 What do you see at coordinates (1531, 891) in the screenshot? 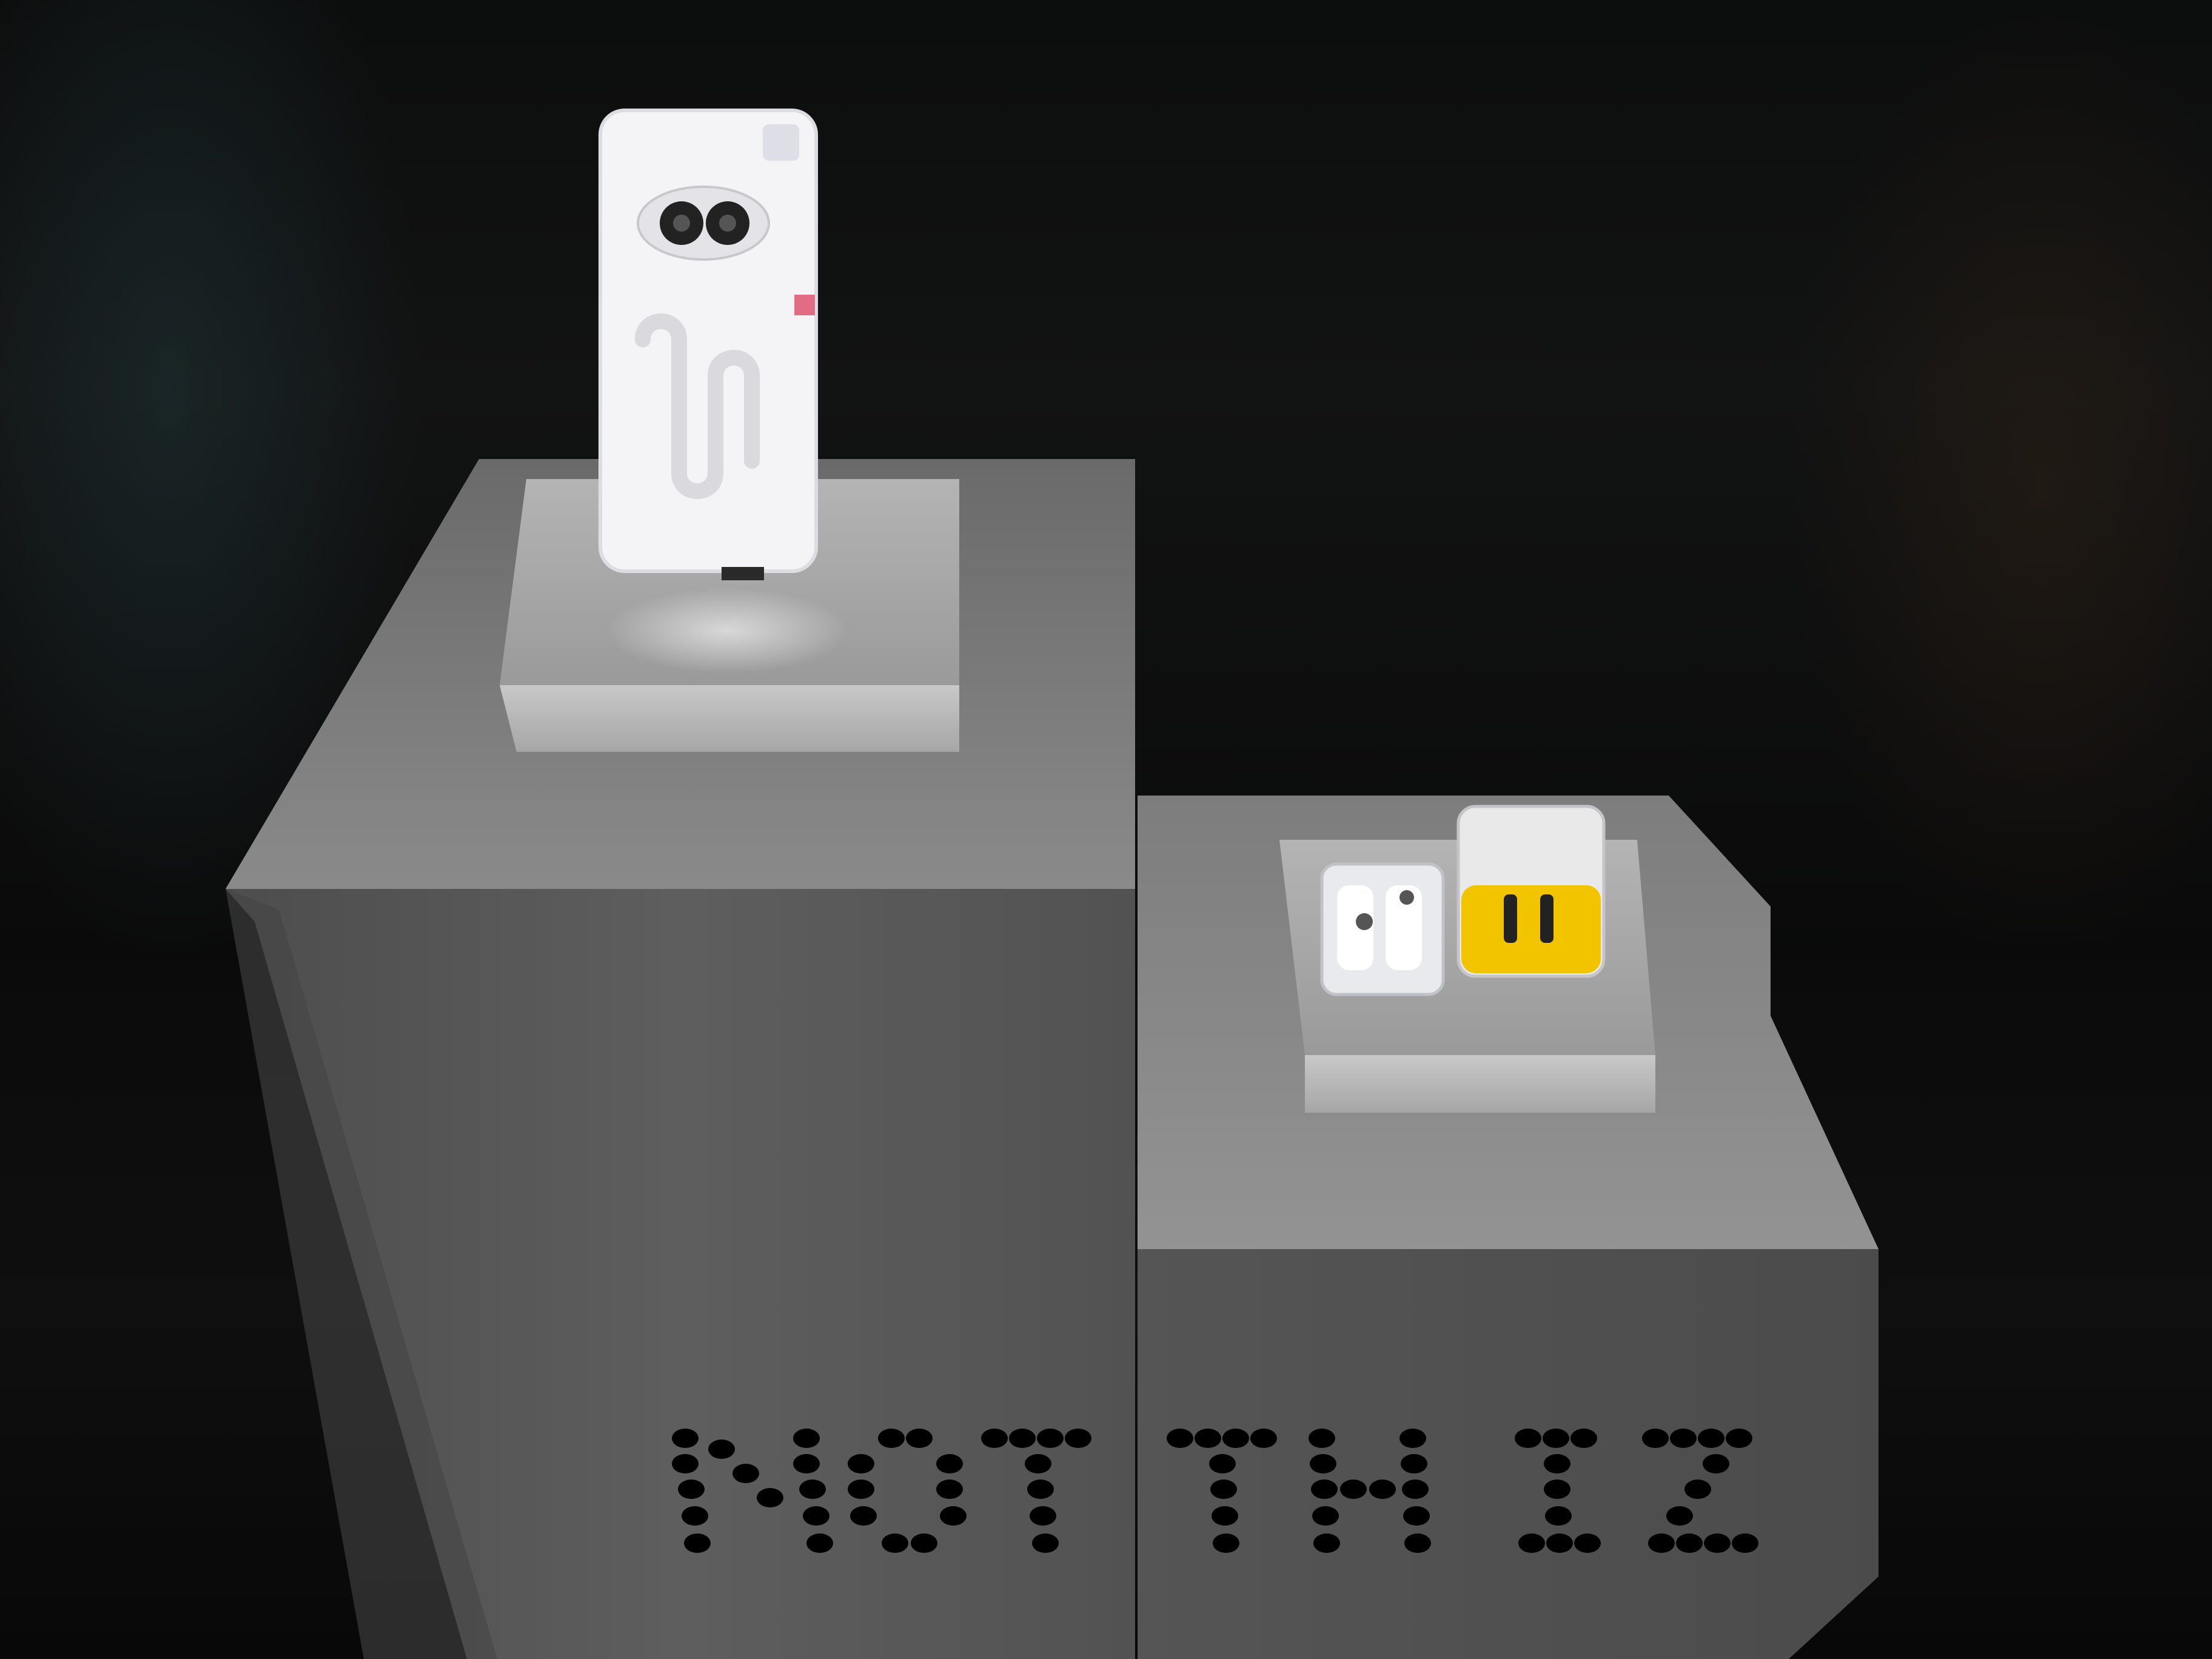
I see `earbud-case-yellow` at bounding box center [1531, 891].